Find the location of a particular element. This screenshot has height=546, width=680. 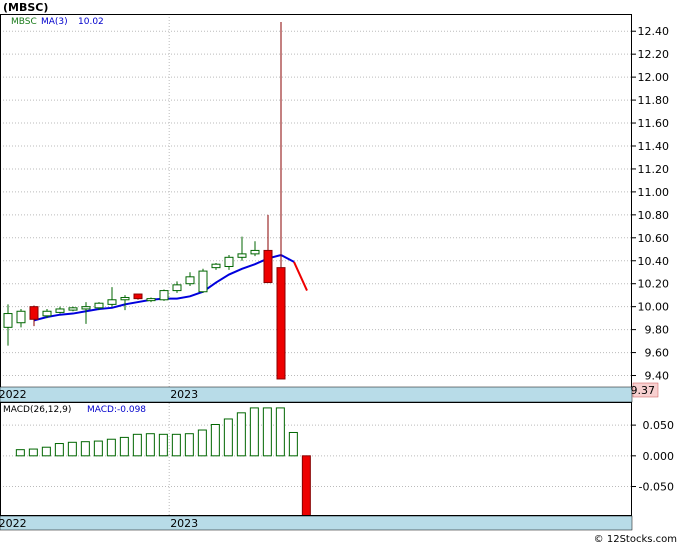

price-tick-label: 11.80 is located at coordinates (654, 100).